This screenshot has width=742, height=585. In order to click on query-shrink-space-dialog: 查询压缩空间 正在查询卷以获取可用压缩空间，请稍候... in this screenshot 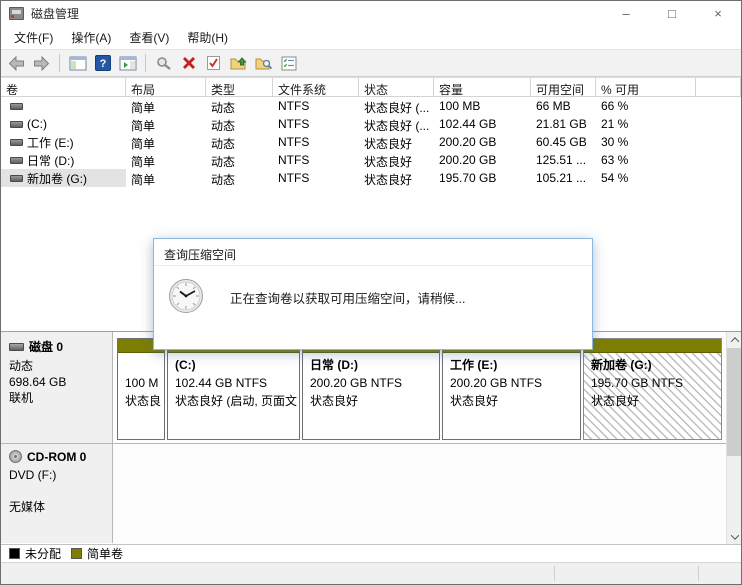, I will do `click(373, 294)`.